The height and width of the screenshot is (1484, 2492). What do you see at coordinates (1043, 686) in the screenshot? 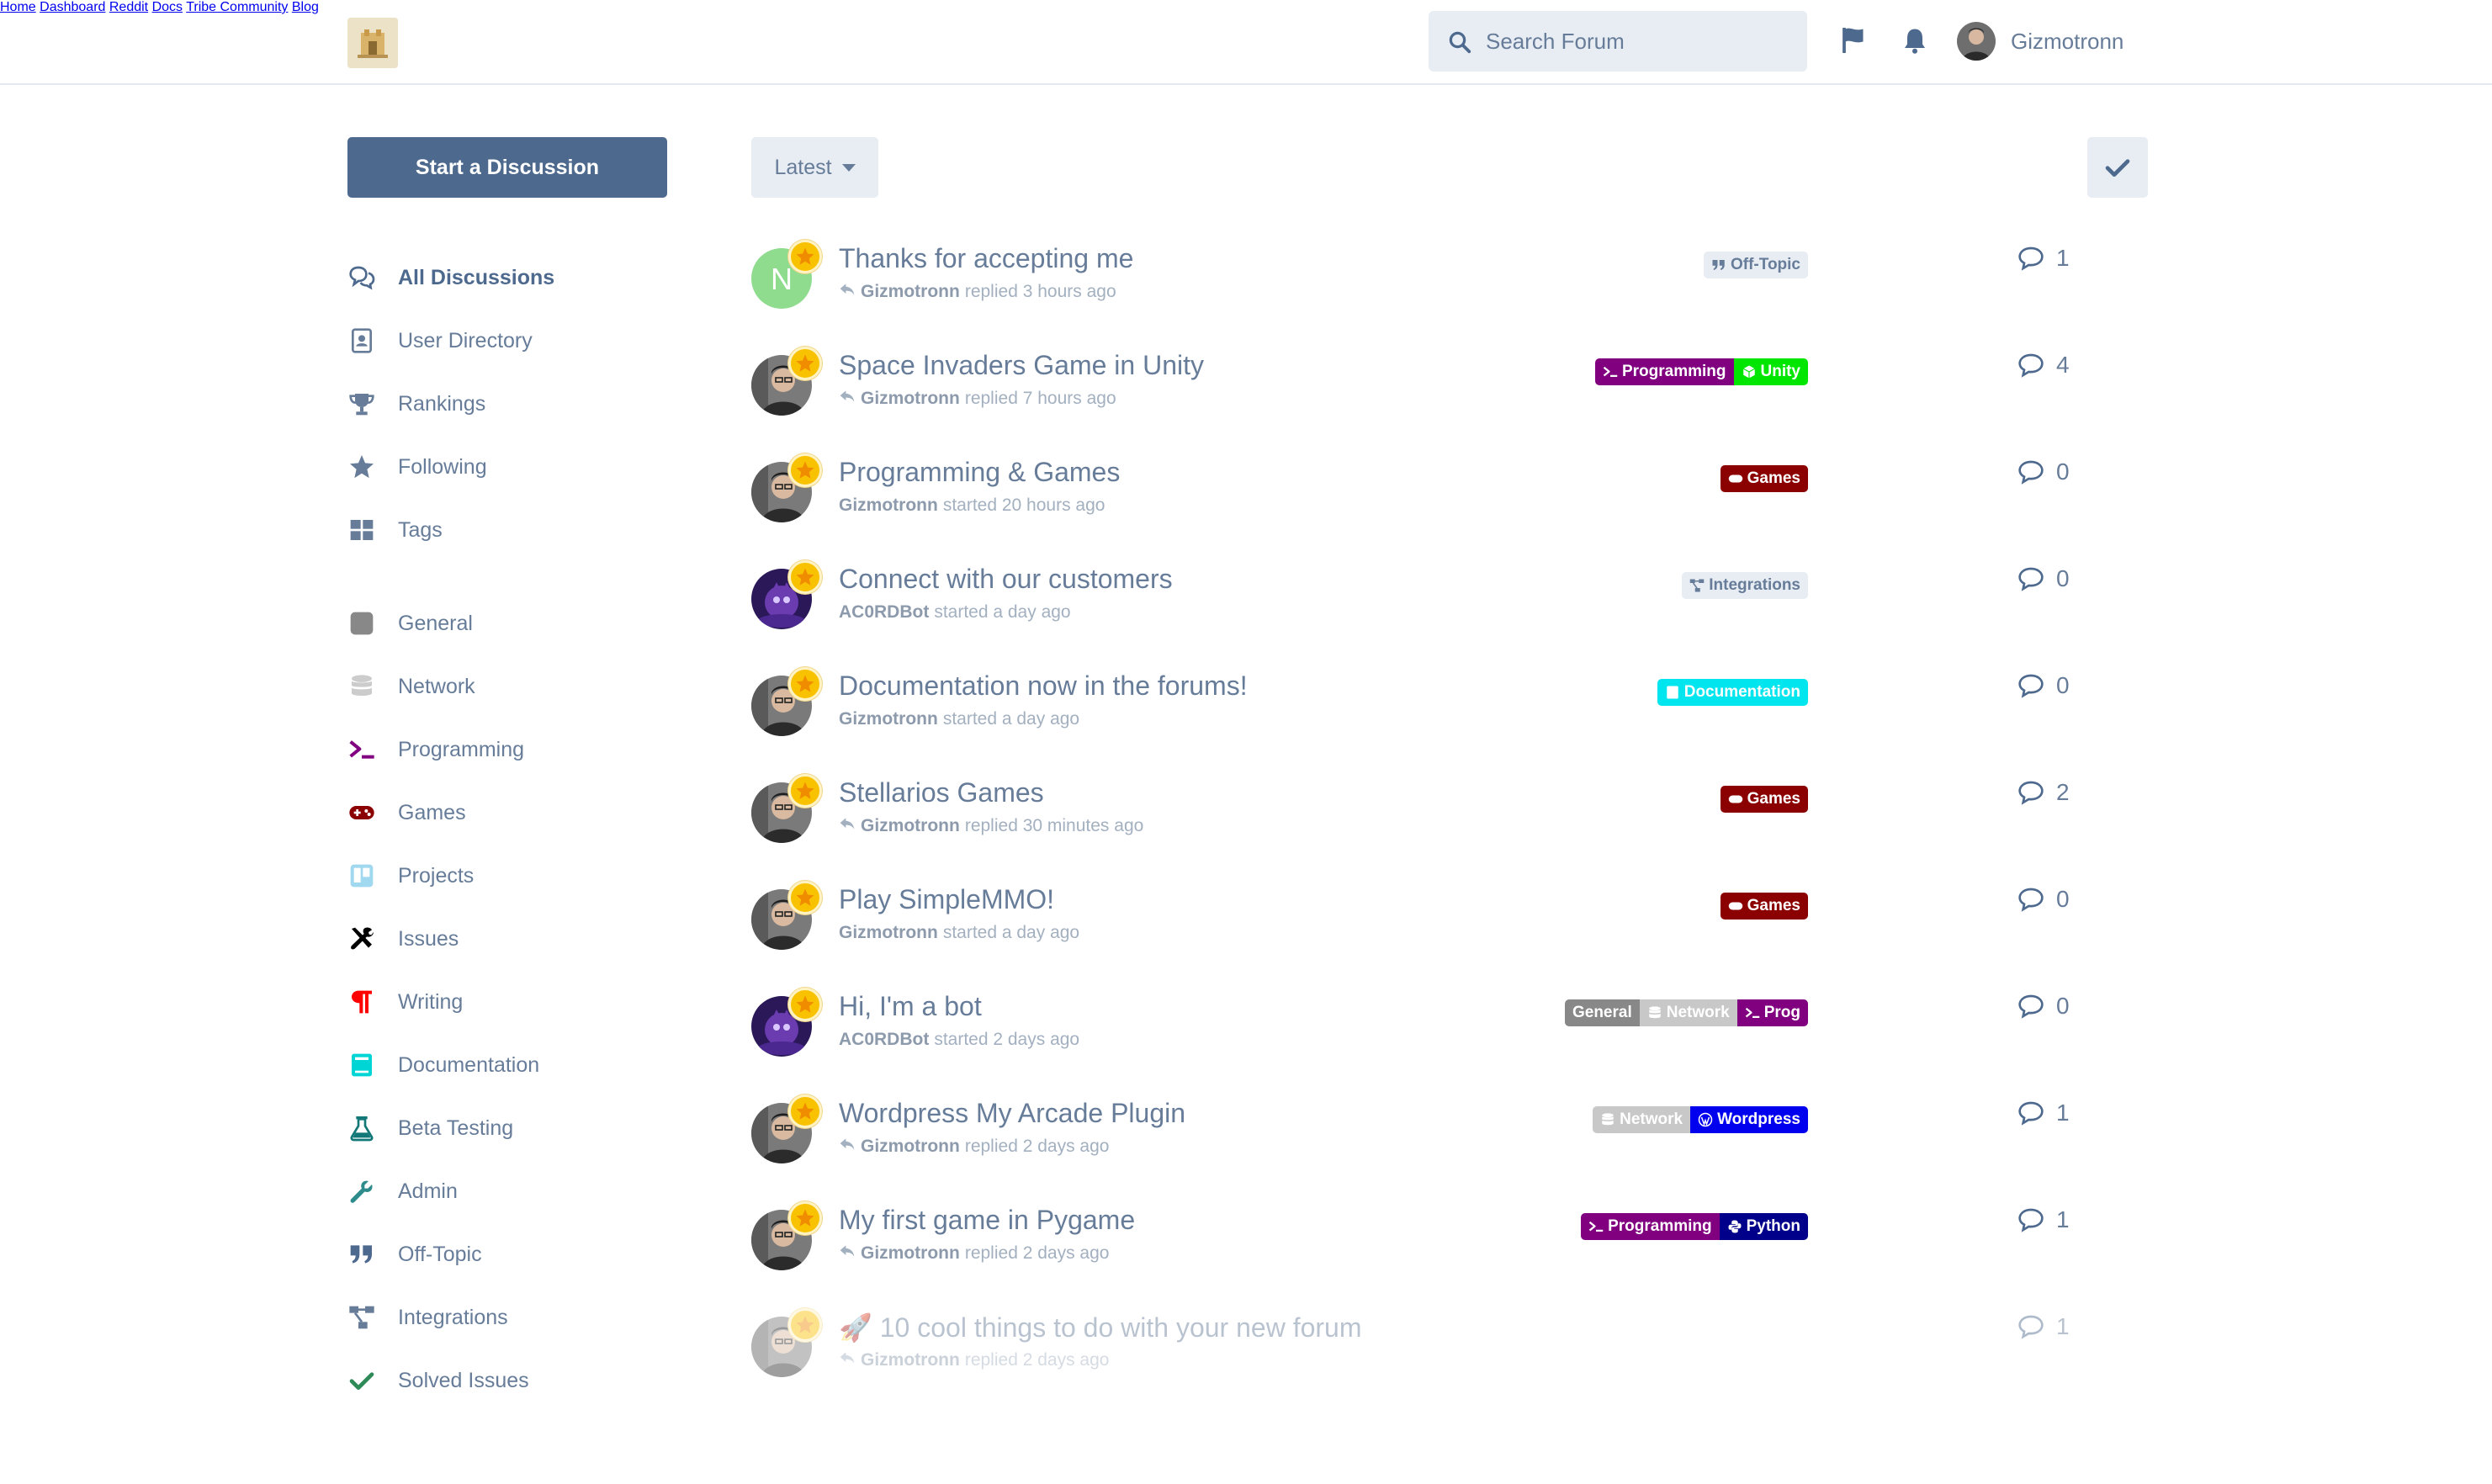
I see `discussion-title: Documentation now in the forums!` at bounding box center [1043, 686].